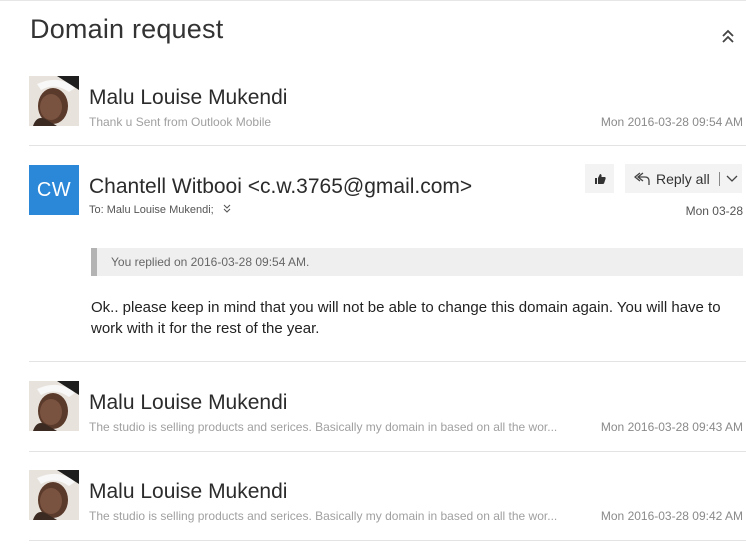  Describe the element at coordinates (180, 122) in the screenshot. I see `message-preview: Thank u Sent from Outlook Mobile` at that location.